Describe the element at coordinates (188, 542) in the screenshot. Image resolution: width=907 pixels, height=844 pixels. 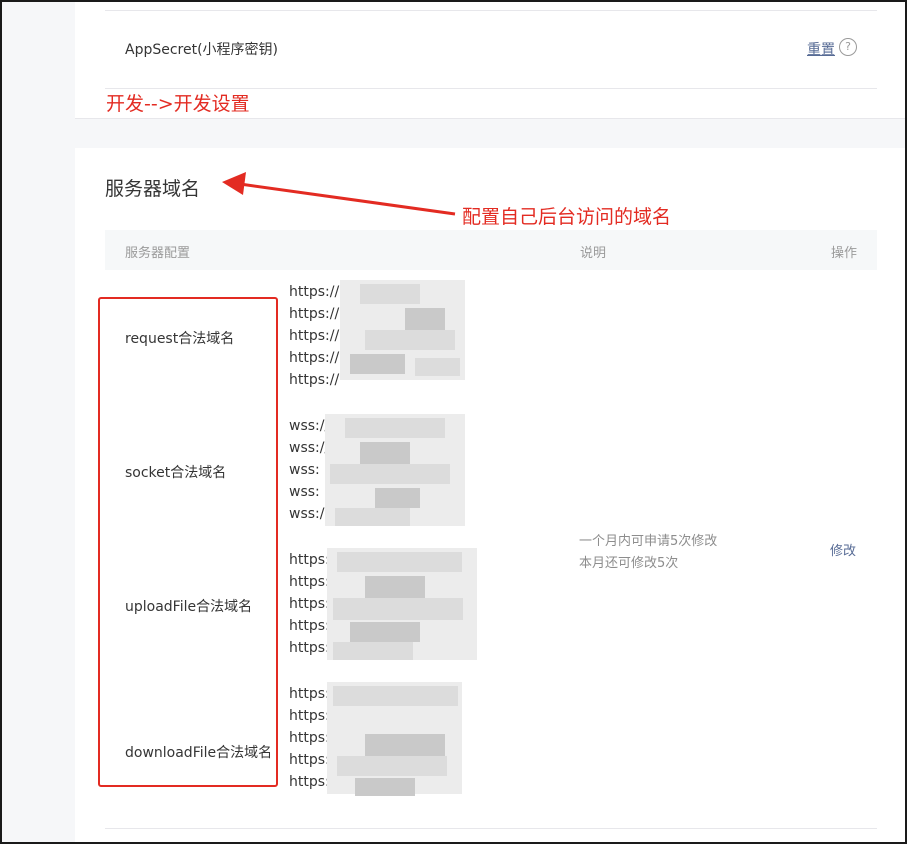
I see `annotation-highlight-box` at that location.